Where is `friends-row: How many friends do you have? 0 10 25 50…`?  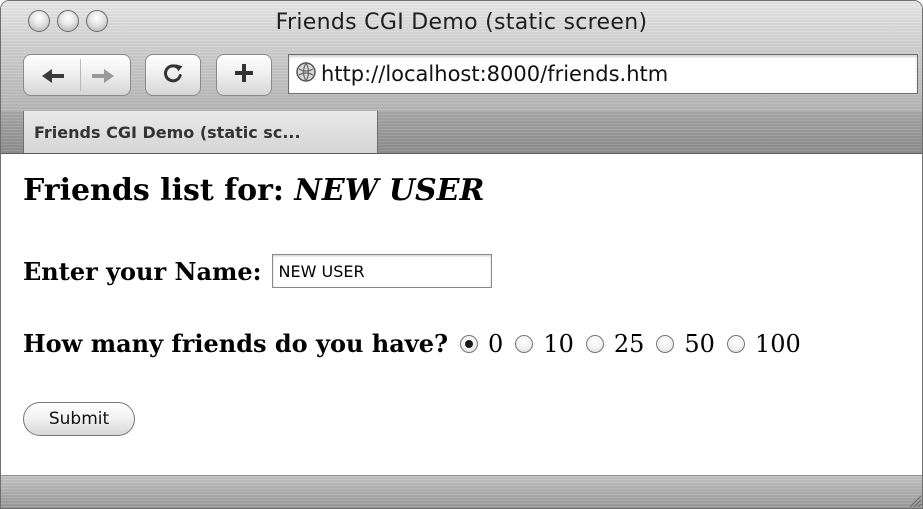
friends-row: How many friends do you have? 0 10 25 50… is located at coordinates (412, 343).